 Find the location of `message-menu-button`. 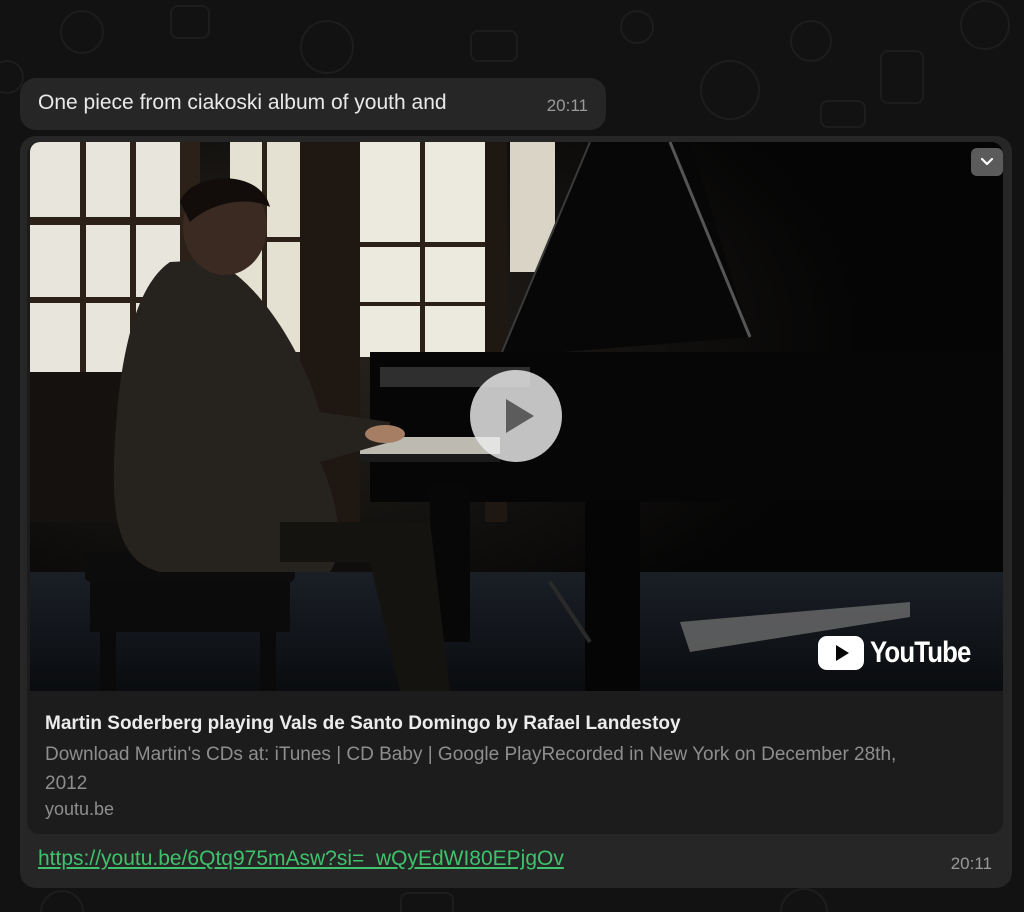

message-menu-button is located at coordinates (987, 162).